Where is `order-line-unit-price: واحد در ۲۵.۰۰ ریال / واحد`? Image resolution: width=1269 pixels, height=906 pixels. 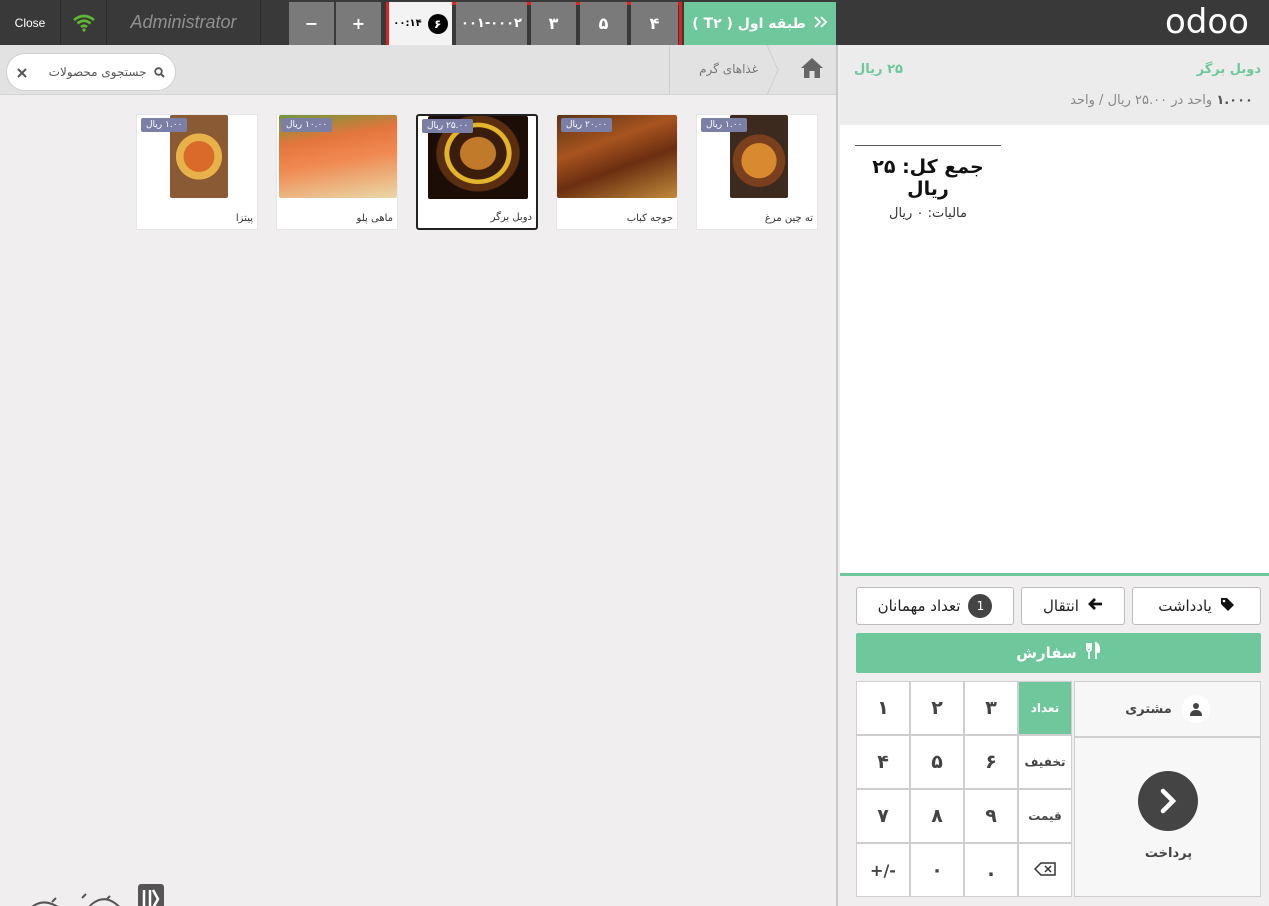
order-line-unit-price: واحد در ۲۵.۰۰ ریال / واحد is located at coordinates (1141, 100).